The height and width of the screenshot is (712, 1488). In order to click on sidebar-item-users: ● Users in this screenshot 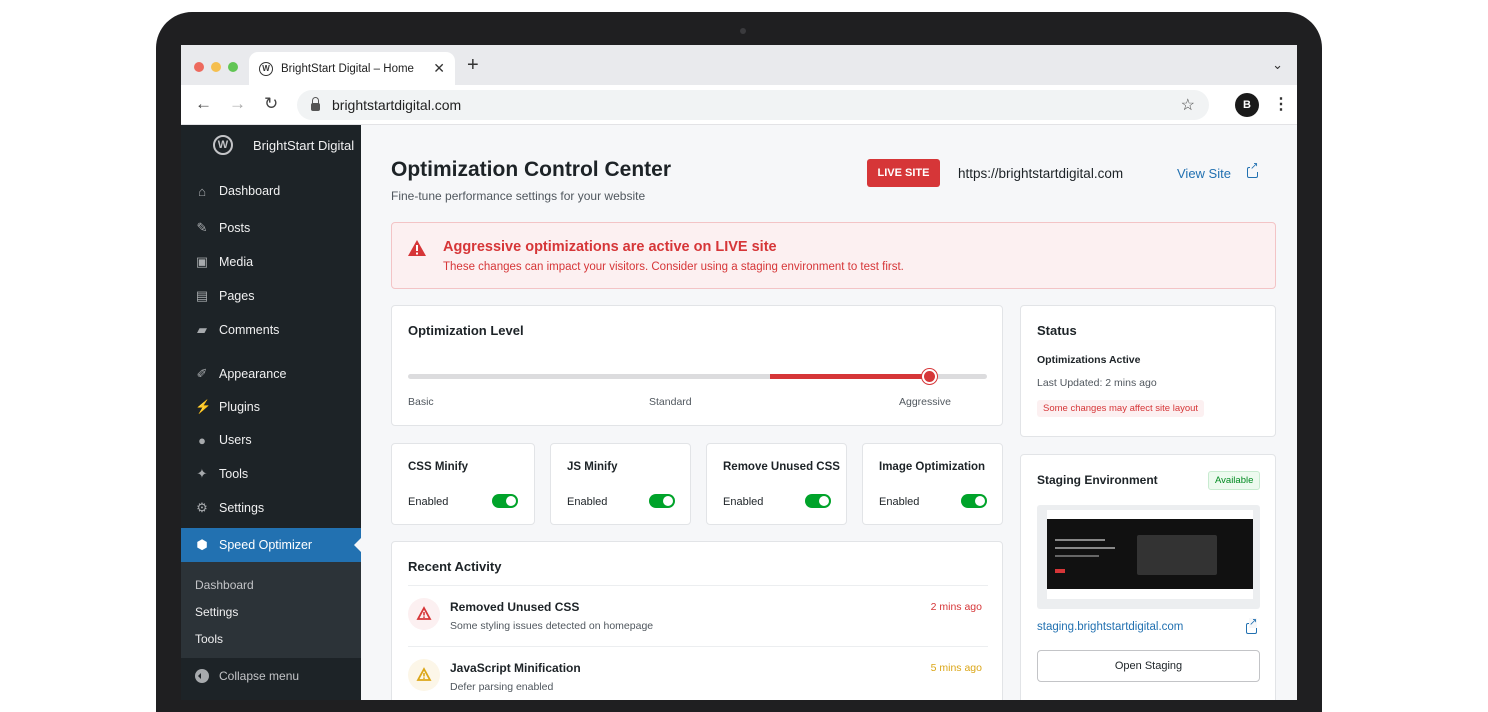, I will do `click(271, 440)`.